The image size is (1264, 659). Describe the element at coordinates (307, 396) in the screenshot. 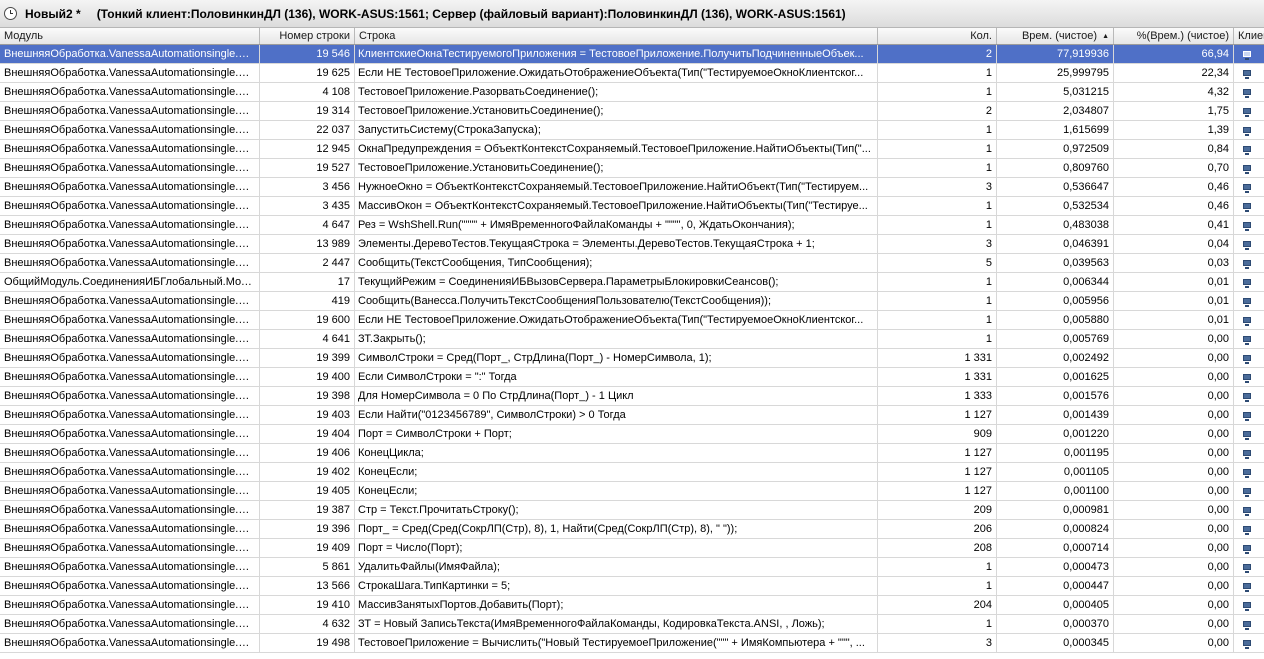

I see `line-number-cell: 19 398` at that location.